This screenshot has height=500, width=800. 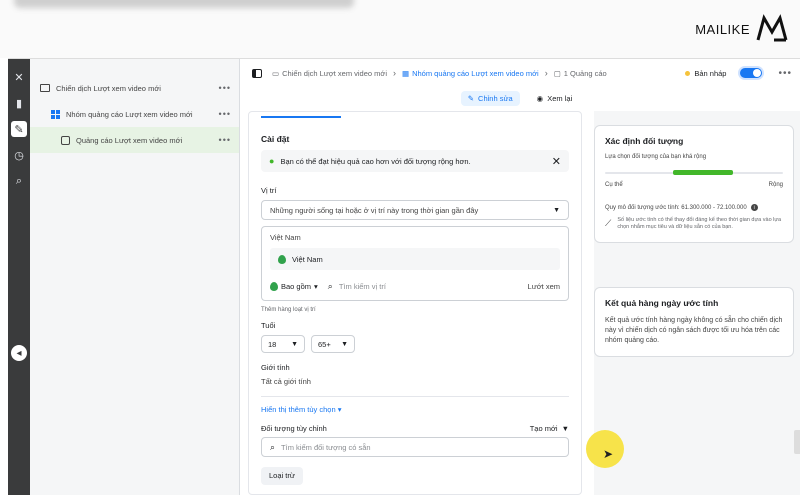 I want to click on include-dropdown: Bao gồm ▾, so click(x=294, y=286).